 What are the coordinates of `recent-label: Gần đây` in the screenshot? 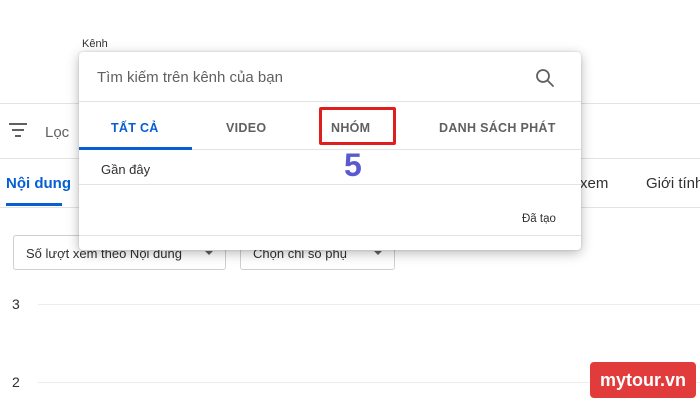 It's located at (126, 169).